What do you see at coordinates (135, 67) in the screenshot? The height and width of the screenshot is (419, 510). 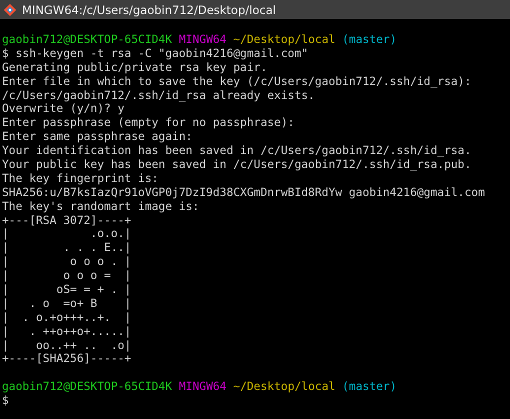 I see `output-line: Generating public/private rsa key pair.` at bounding box center [135, 67].